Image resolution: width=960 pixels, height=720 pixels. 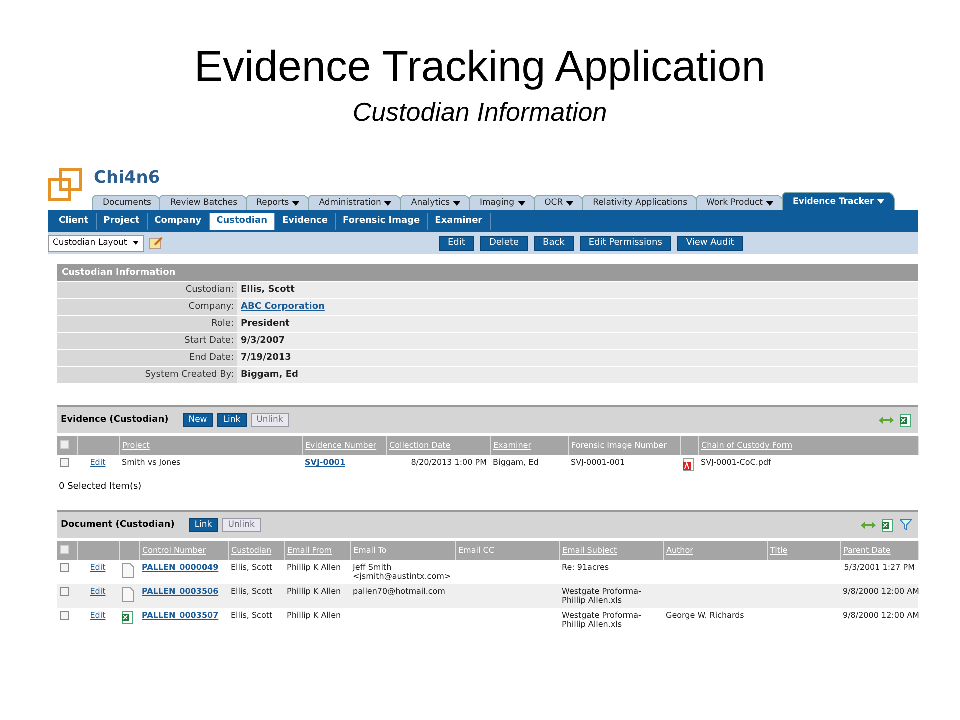 What do you see at coordinates (115, 420) in the screenshot?
I see `panel-title: Evidence (Custodian)` at bounding box center [115, 420].